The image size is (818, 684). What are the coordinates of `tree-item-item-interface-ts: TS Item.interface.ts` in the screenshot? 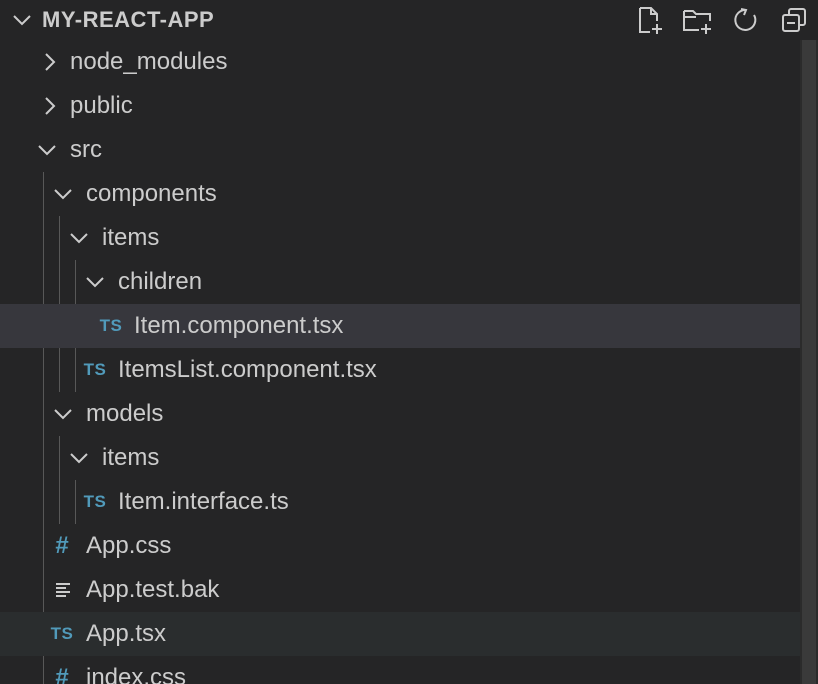 It's located at (400, 502).